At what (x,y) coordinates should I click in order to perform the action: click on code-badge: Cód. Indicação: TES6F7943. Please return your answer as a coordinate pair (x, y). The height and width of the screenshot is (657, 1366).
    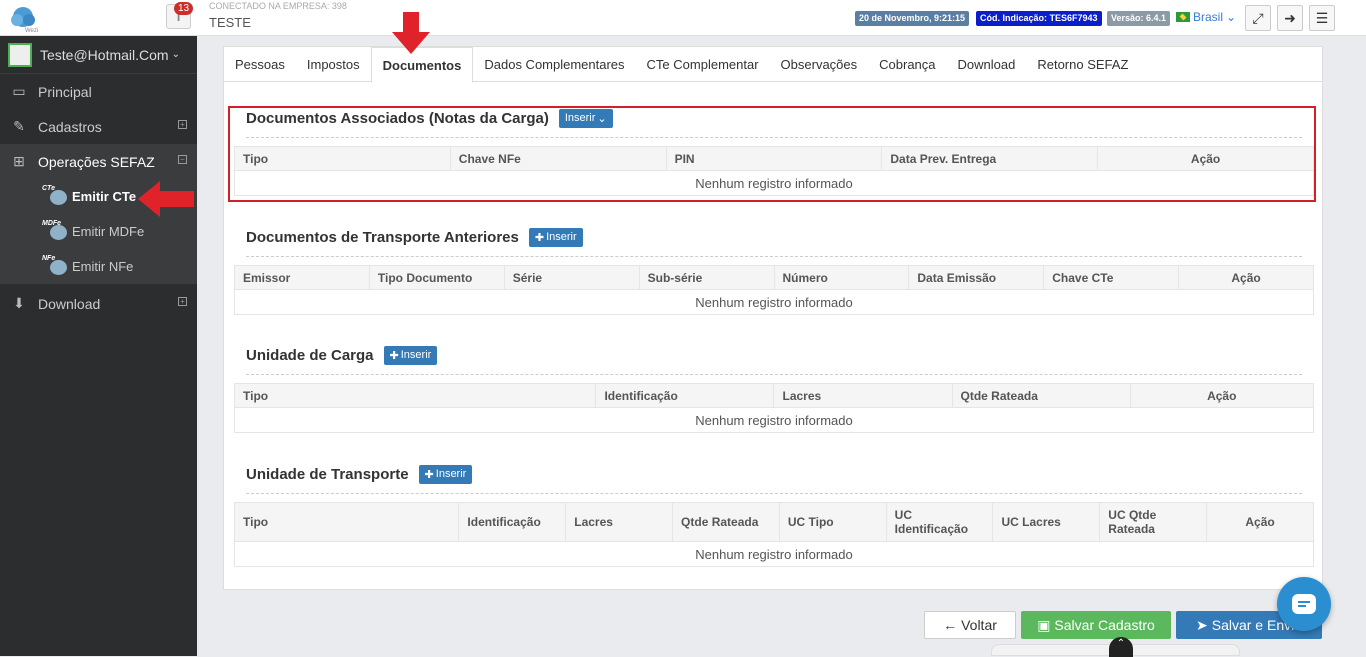
    Looking at the image, I should click on (1039, 18).